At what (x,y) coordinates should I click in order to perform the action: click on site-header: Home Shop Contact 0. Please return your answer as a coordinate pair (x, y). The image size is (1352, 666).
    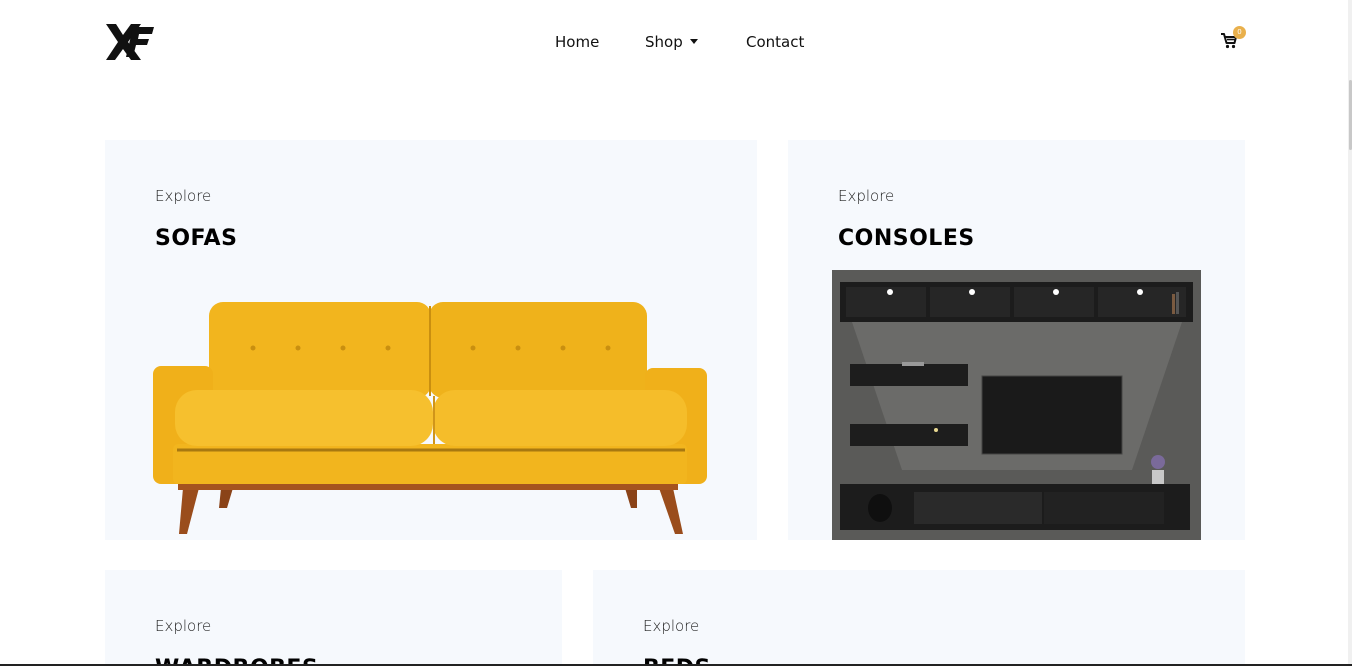
    Looking at the image, I should click on (676, 42).